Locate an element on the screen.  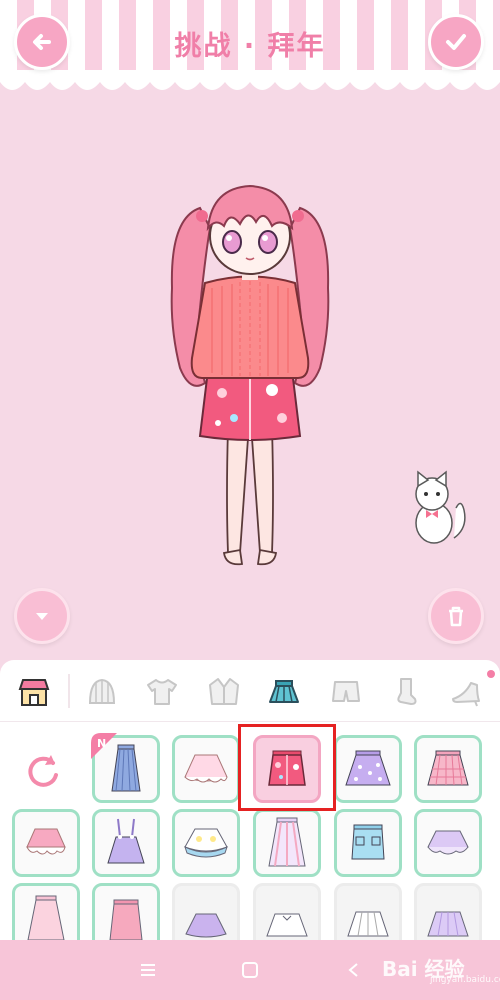
doll-character is located at coordinates (250, 375).